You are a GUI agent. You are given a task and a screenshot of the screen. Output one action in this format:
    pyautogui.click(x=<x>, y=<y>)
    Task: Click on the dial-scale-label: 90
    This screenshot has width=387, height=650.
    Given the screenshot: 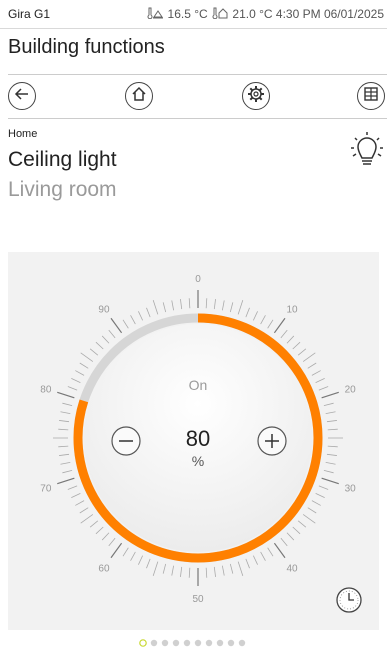 What is the action you would take?
    pyautogui.click(x=104, y=310)
    